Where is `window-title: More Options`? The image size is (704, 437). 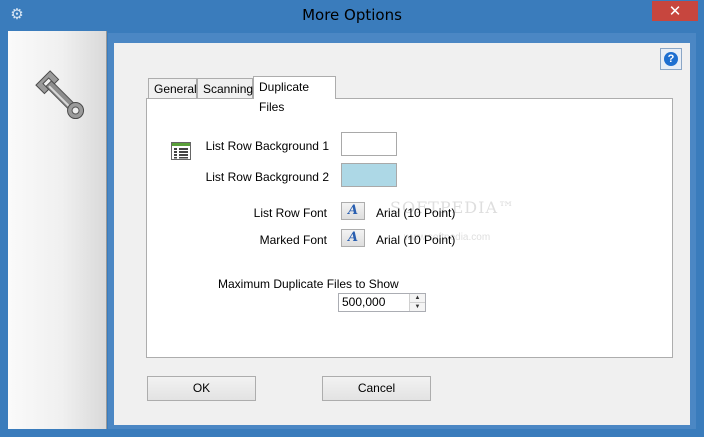 window-title: More Options is located at coordinates (352, 15).